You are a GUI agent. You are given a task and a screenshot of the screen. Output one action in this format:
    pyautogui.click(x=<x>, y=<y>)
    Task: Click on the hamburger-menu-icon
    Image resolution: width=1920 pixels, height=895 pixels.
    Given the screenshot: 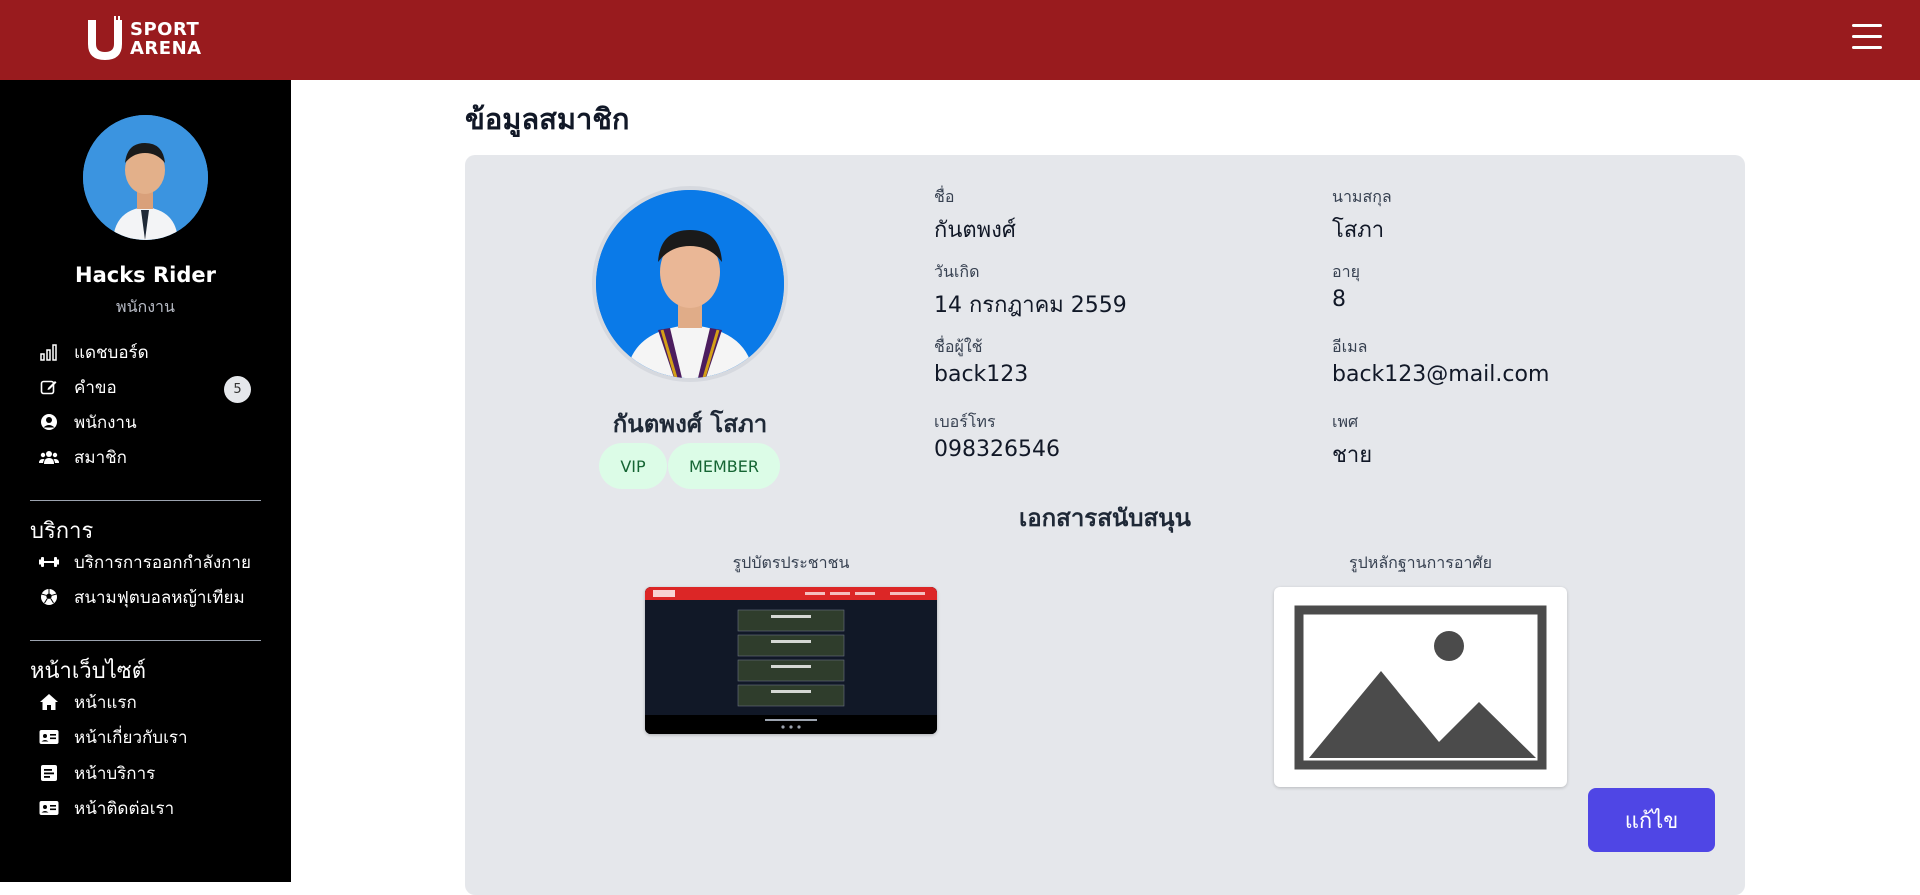 What is the action you would take?
    pyautogui.click(x=1867, y=40)
    